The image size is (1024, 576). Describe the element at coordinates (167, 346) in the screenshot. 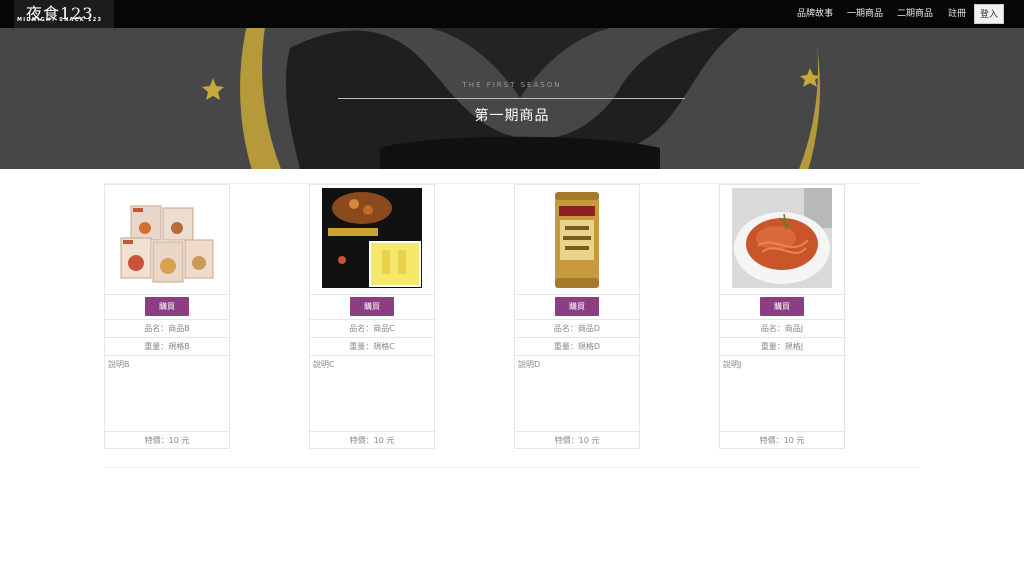

I see `product-weight: 重量：規格B` at that location.